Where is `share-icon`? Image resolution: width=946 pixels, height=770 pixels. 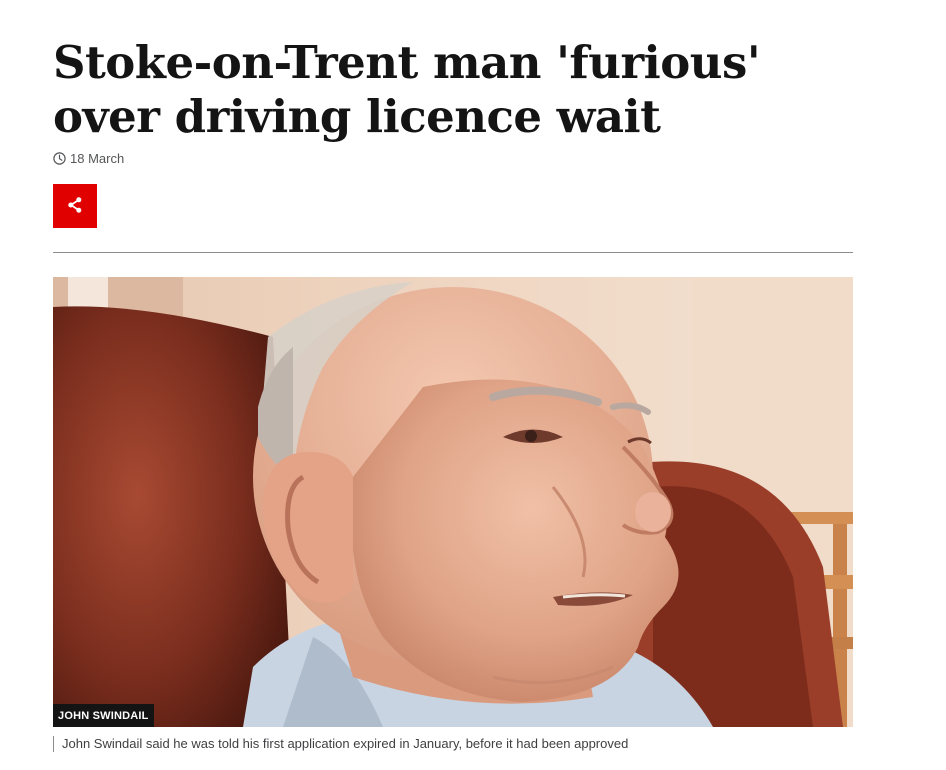 share-icon is located at coordinates (75, 206).